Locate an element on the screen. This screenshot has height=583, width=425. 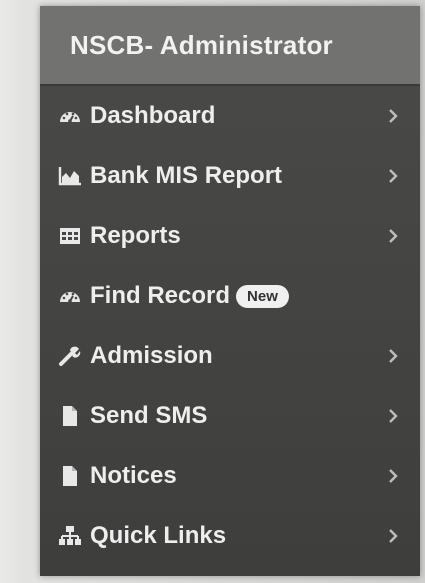
sidebar-item-quick-links: Quick Links is located at coordinates (230, 536).